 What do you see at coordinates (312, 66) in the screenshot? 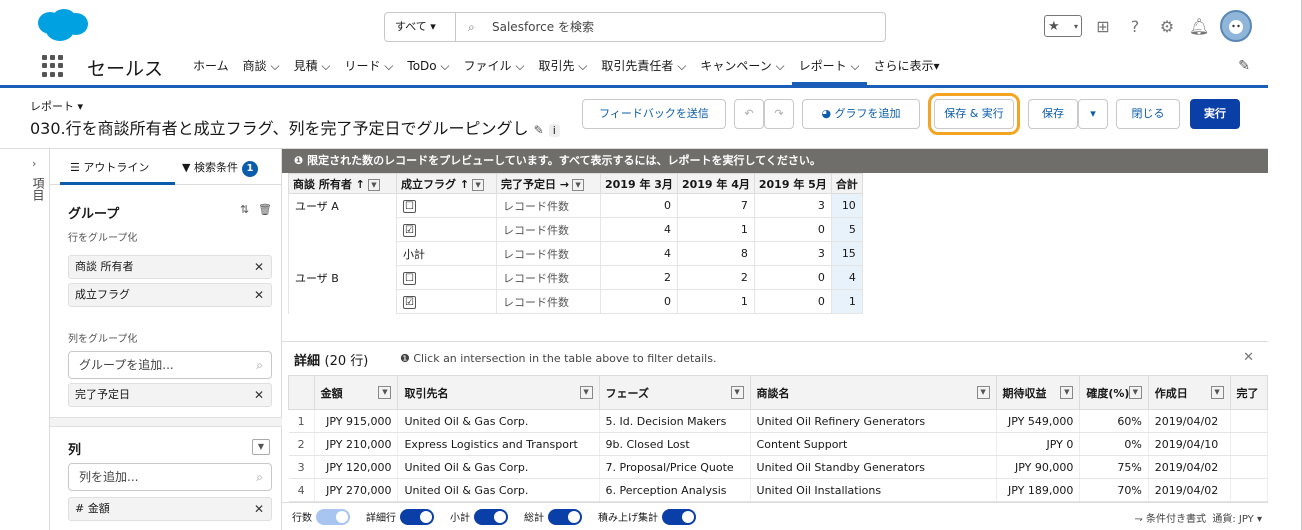
I see `nav-item: 見積 ⌵` at bounding box center [312, 66].